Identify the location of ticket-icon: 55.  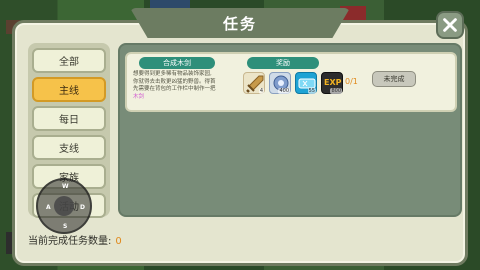
(306, 83).